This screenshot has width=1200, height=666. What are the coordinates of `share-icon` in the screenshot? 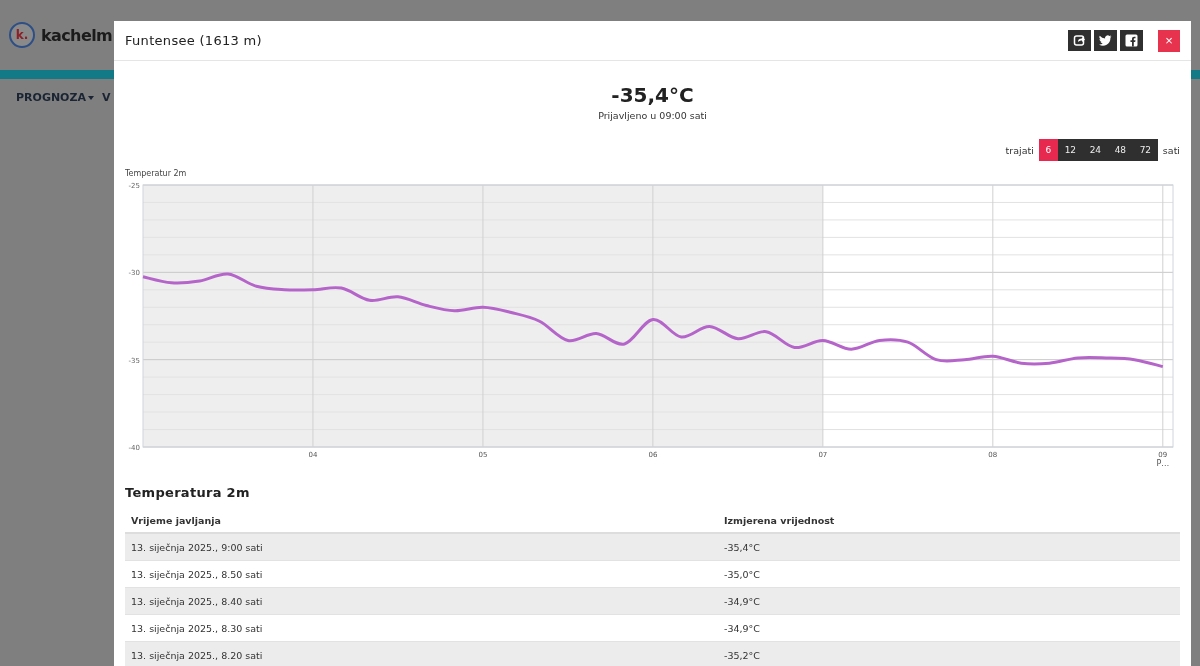 It's located at (1079, 40).